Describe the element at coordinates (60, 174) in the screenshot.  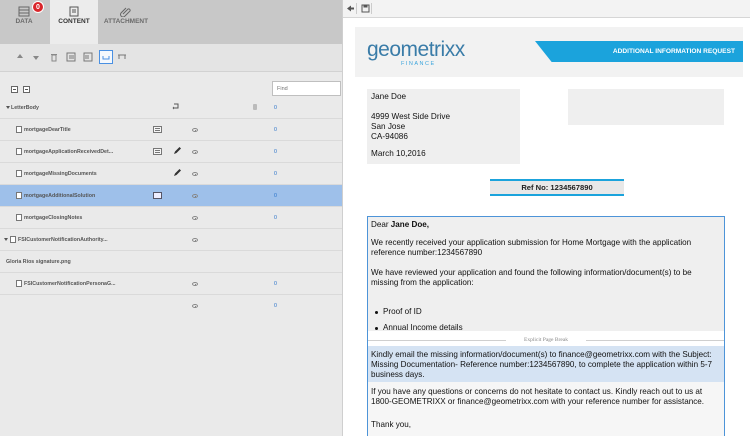
I see `tree-row-label: mortgageMissingDocuments` at that location.